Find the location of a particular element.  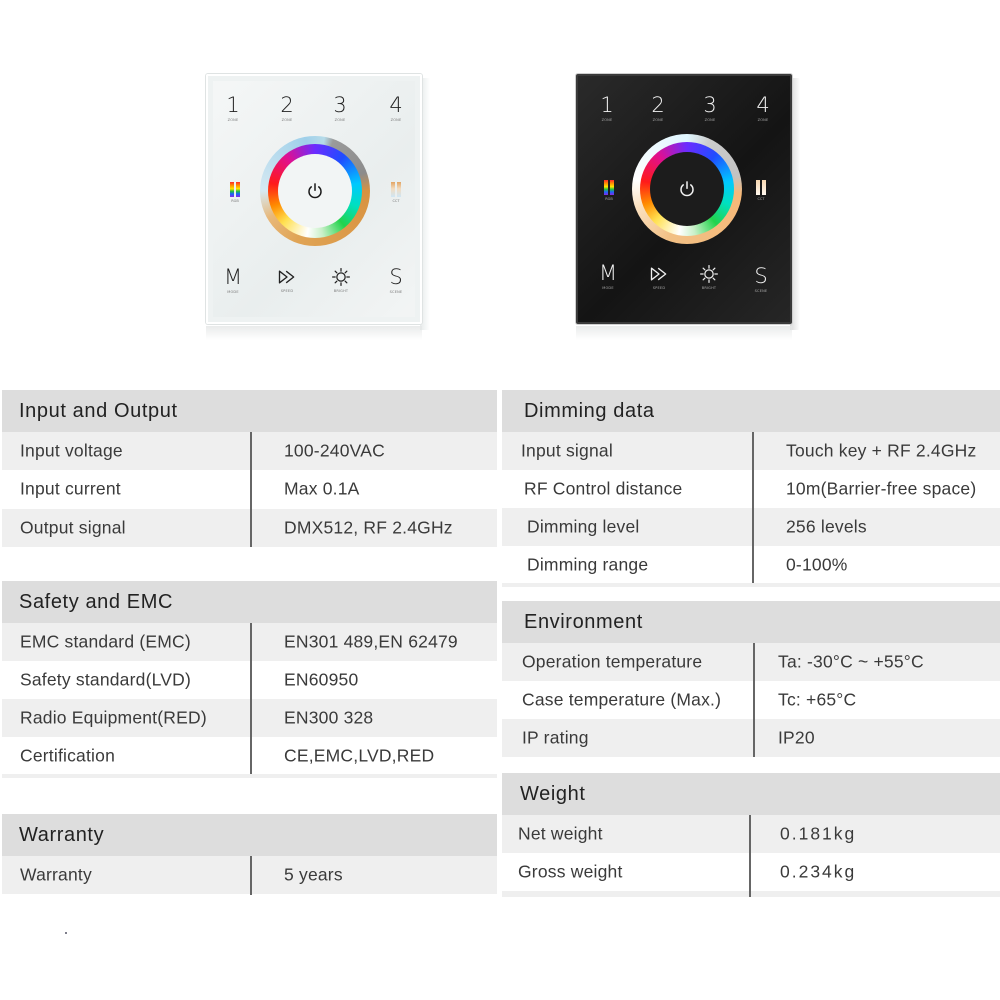

spec-key: Input signal is located at coordinates (567, 450).